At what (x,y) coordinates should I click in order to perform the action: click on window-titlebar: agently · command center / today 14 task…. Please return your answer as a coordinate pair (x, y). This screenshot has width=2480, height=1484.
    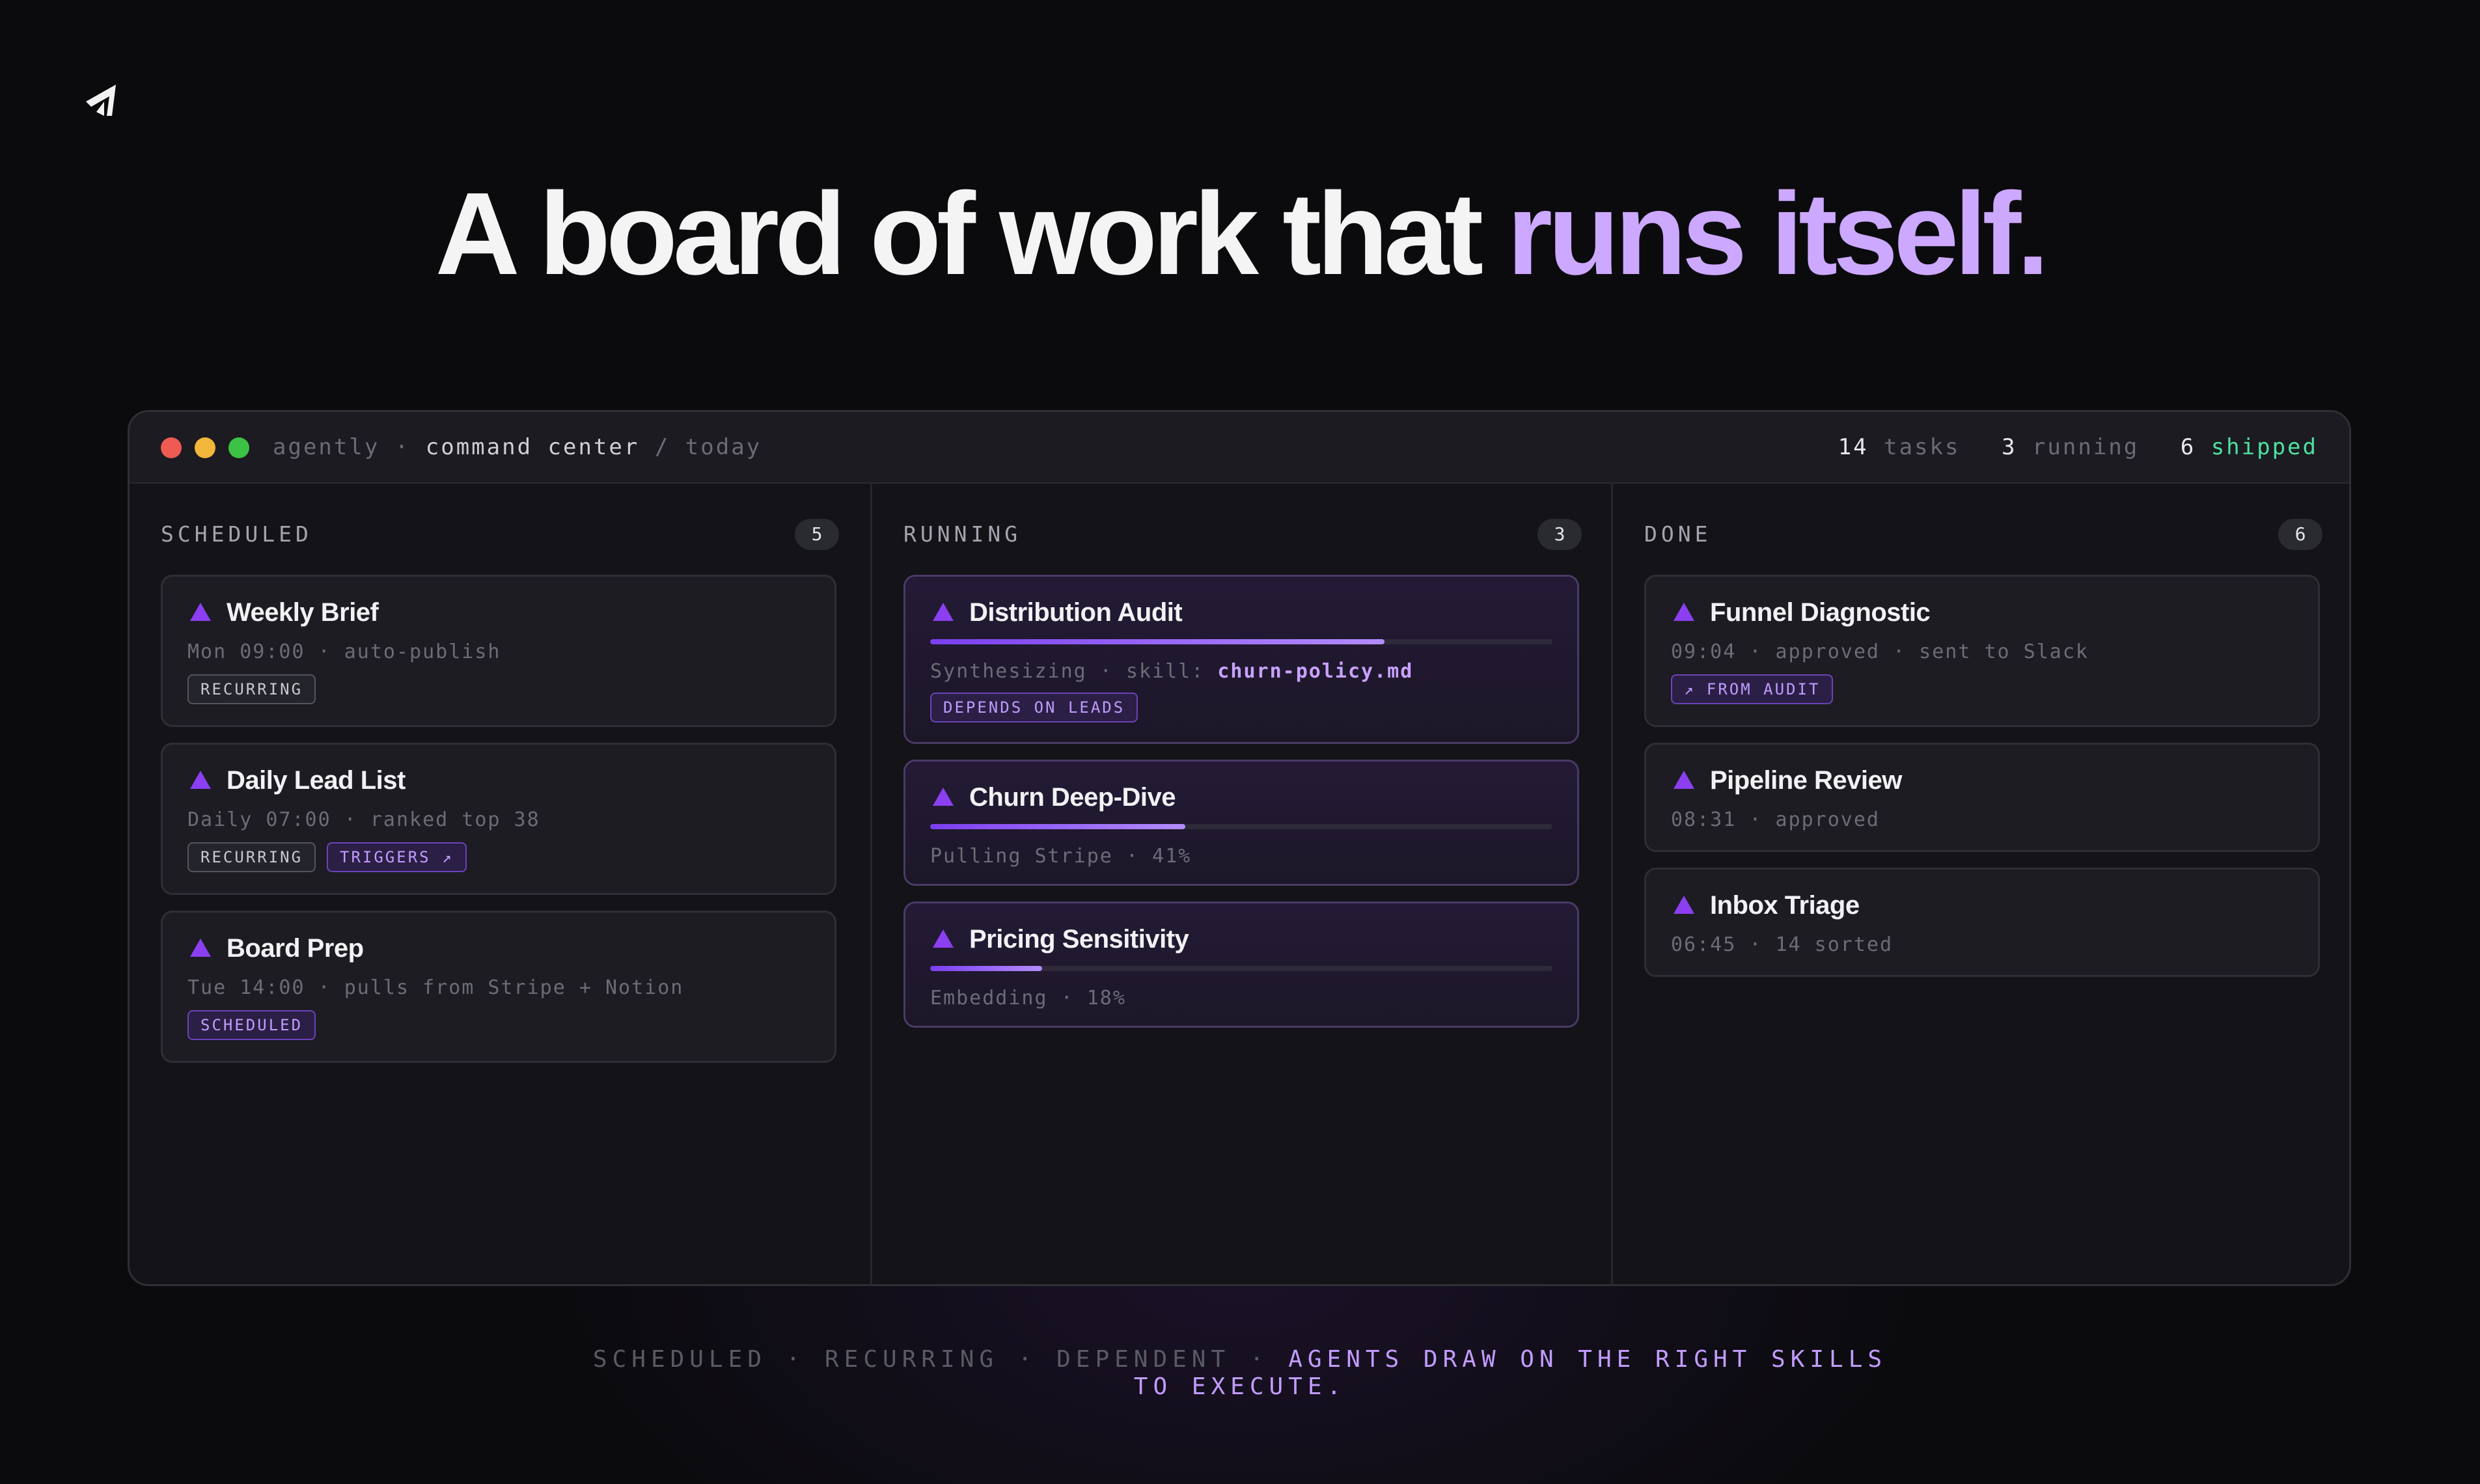
    Looking at the image, I should click on (1239, 448).